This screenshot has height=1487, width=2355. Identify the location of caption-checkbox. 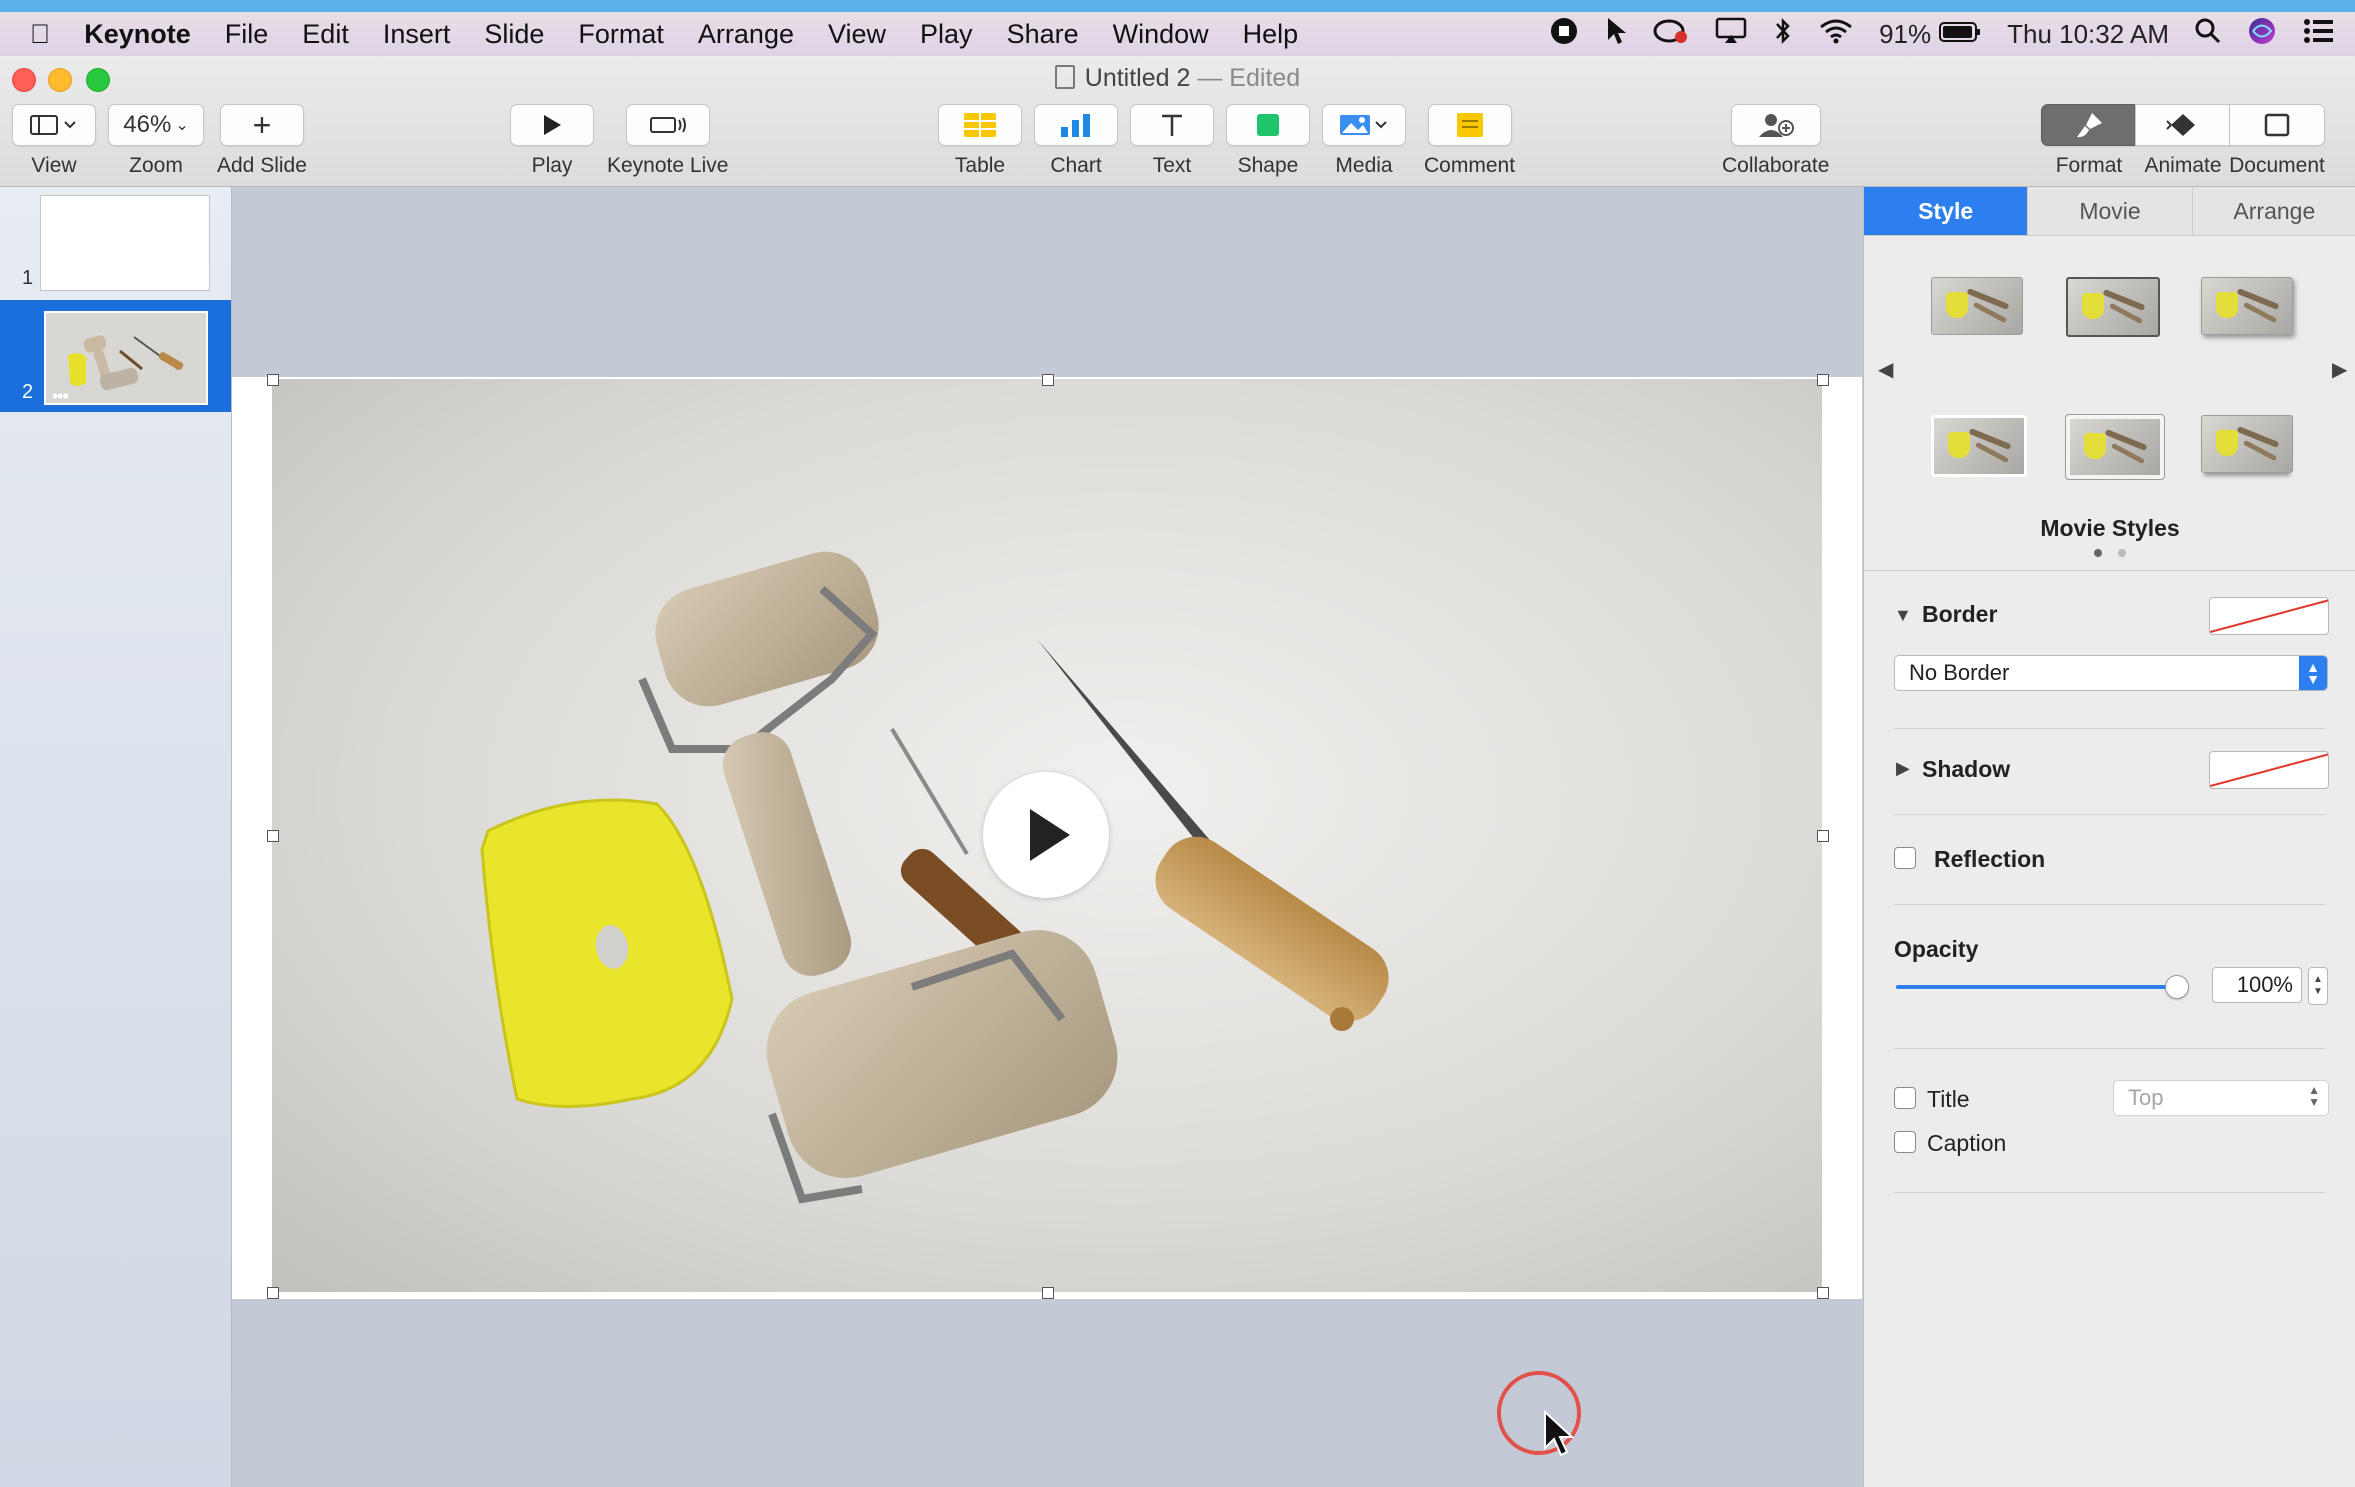
(1905, 1142).